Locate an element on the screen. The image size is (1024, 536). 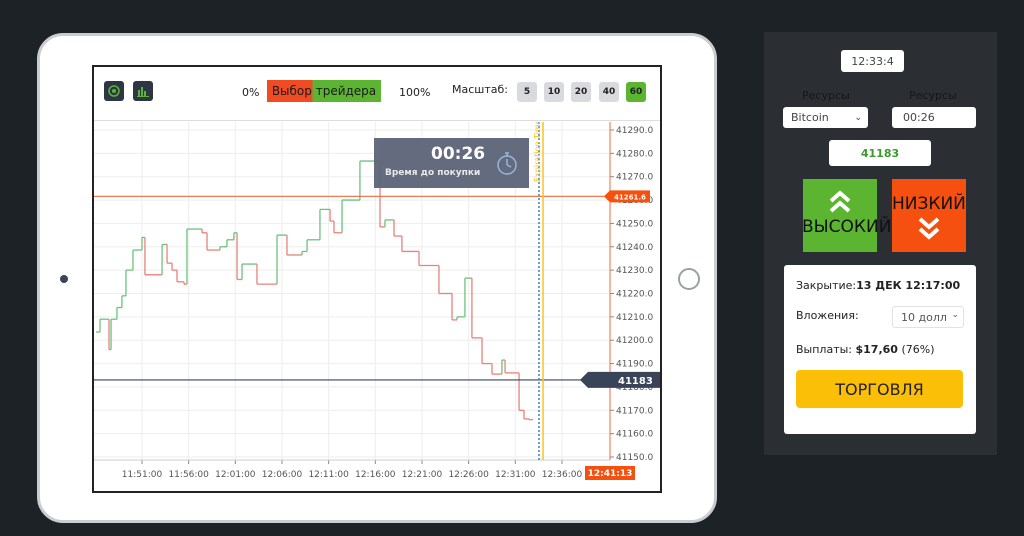
y-tick-label: 41150.0 is located at coordinates (634, 458).